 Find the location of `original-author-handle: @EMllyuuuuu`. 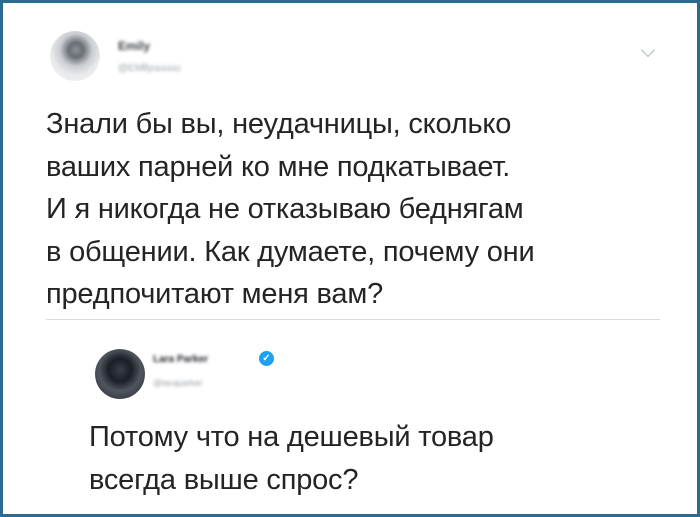

original-author-handle: @EMllyuuuuu is located at coordinates (149, 68).